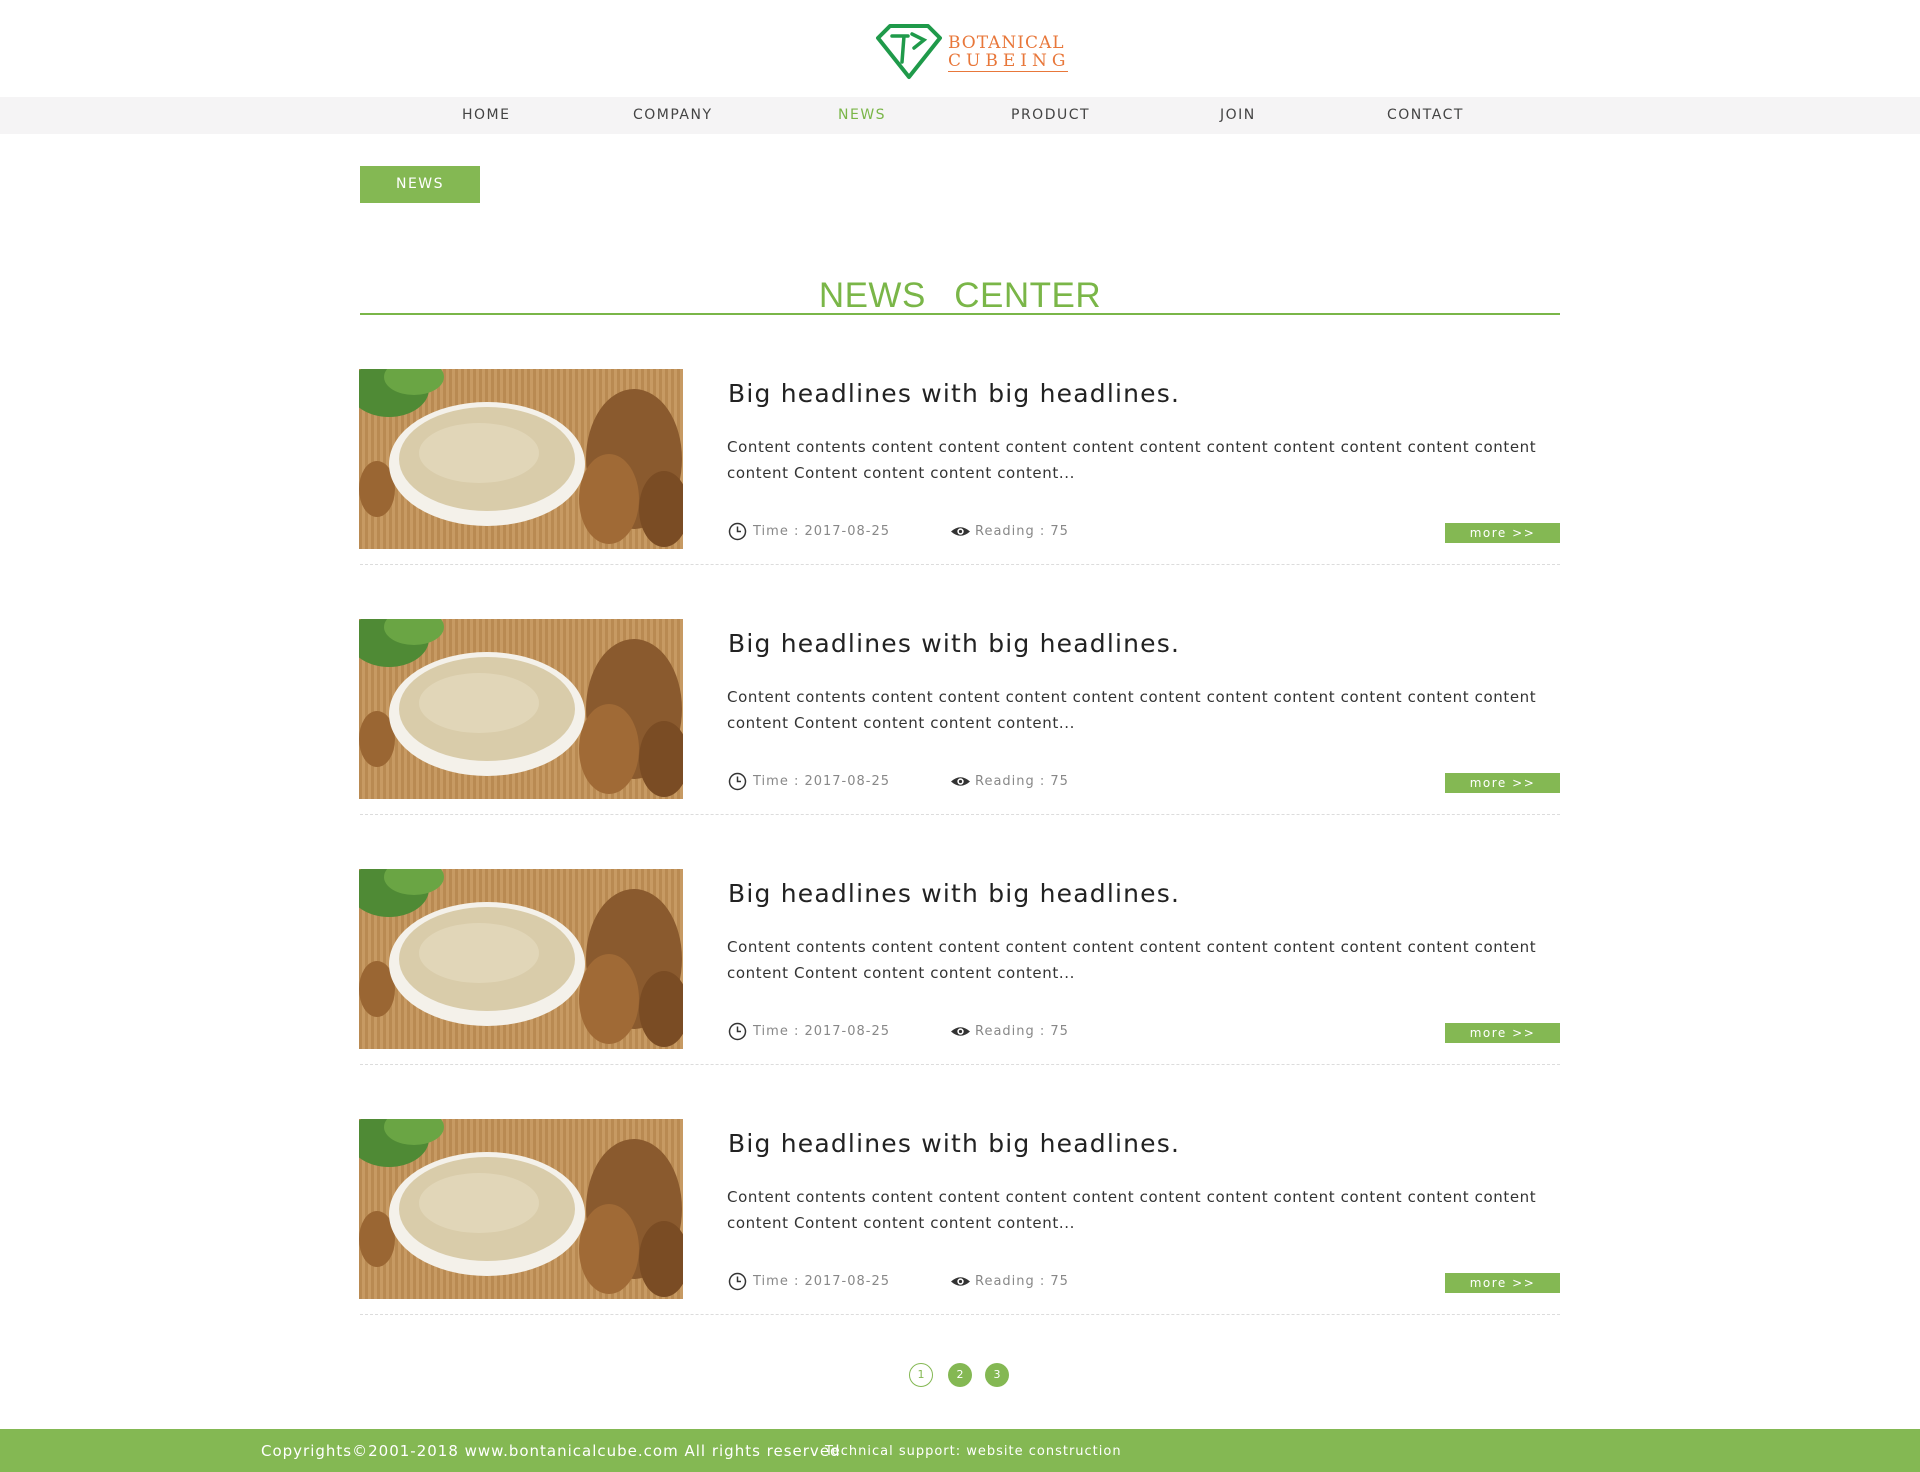  Describe the element at coordinates (486, 115) in the screenshot. I see `nav-item-home: HOME` at that location.